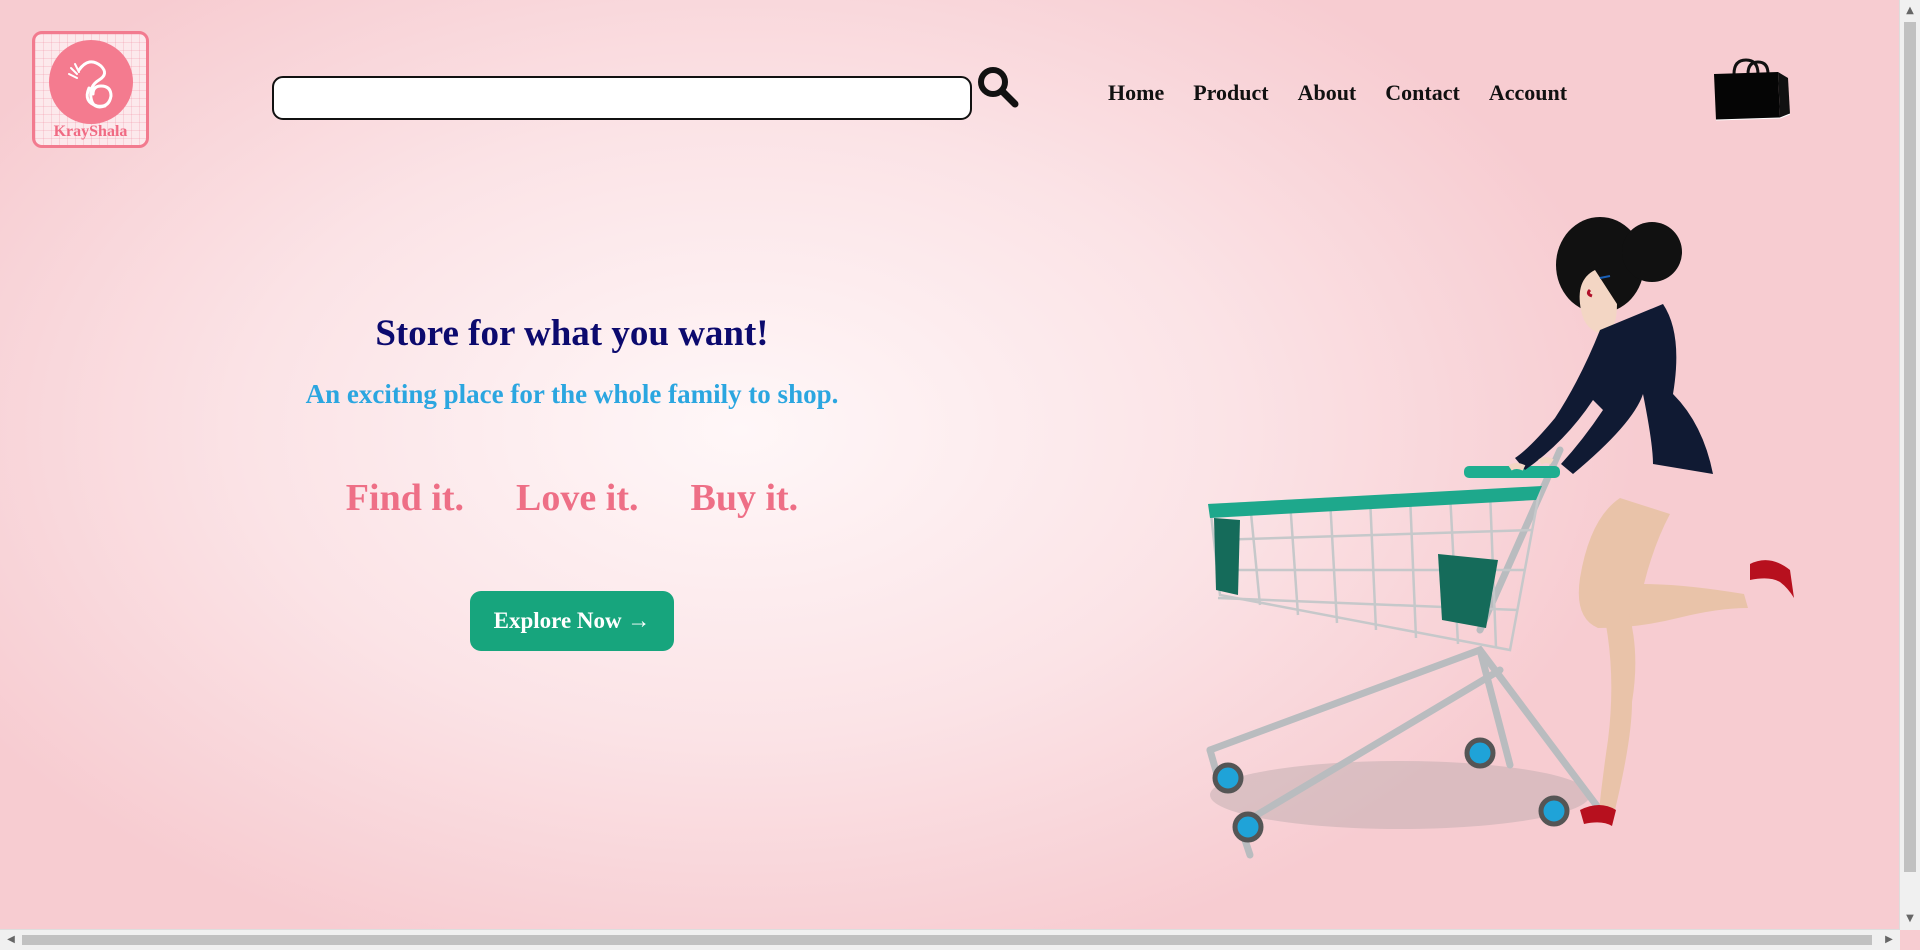  I want to click on search-icon, so click(998, 87).